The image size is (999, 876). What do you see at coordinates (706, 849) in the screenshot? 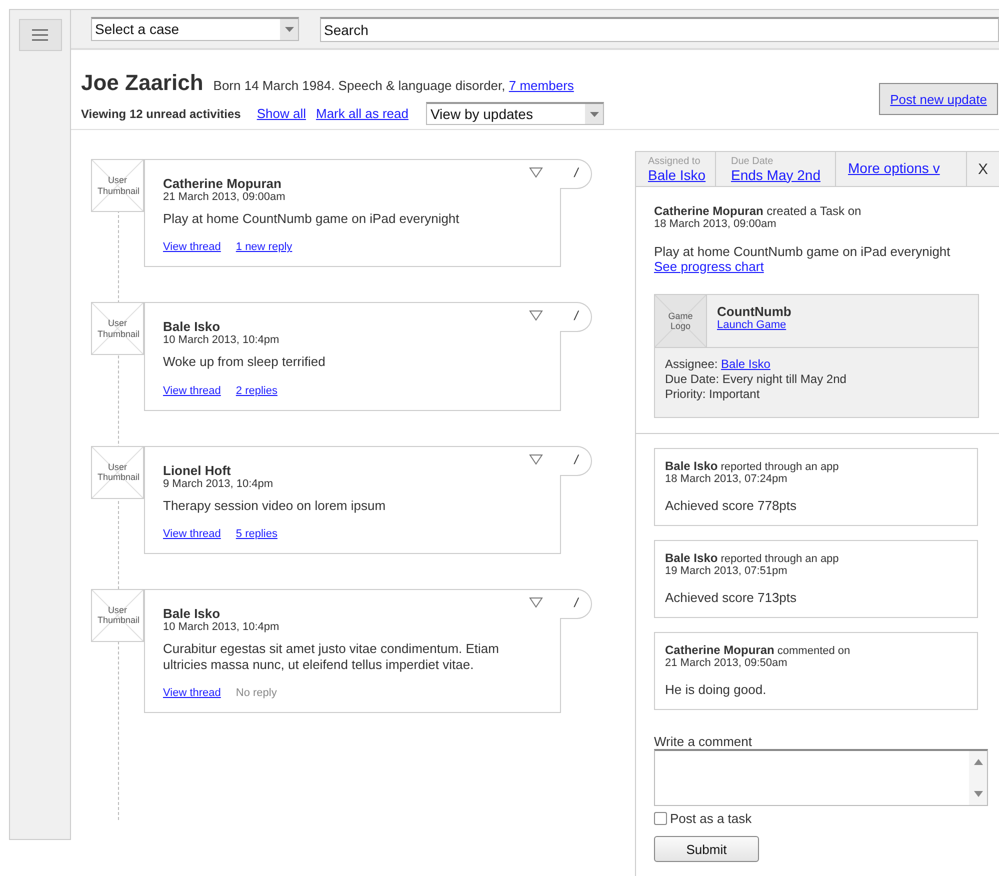
I see `submit-button: Submit` at bounding box center [706, 849].